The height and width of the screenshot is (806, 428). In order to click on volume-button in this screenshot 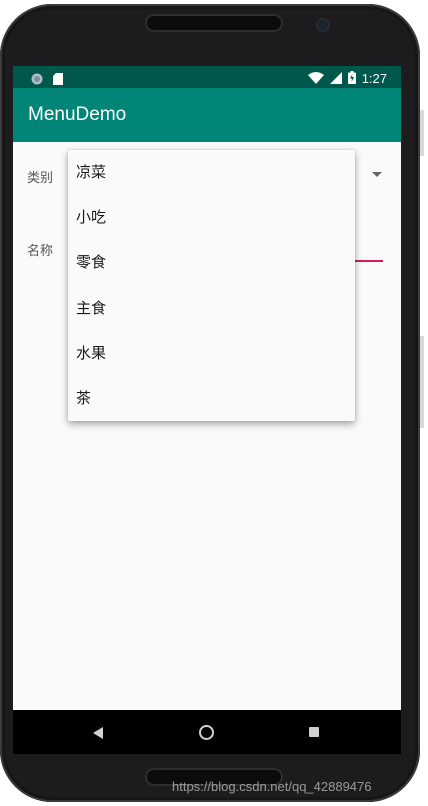, I will do `click(422, 382)`.